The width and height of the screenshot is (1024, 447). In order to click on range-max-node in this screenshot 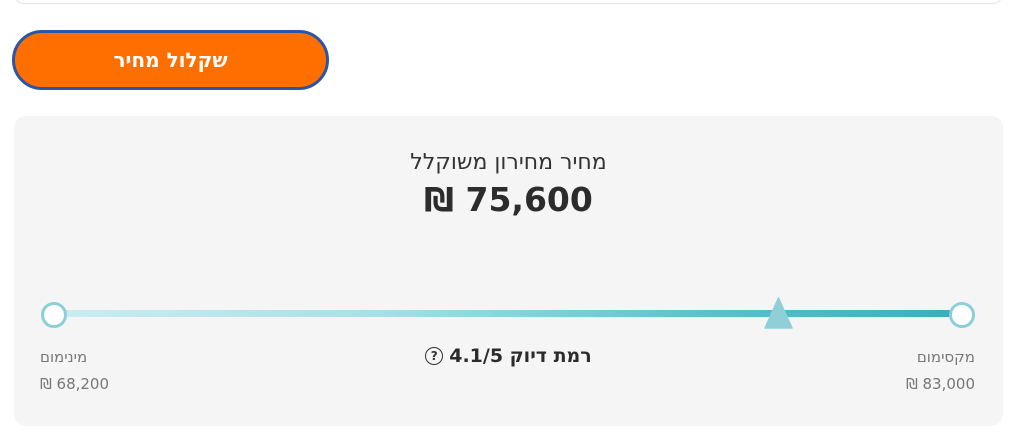, I will do `click(962, 315)`.